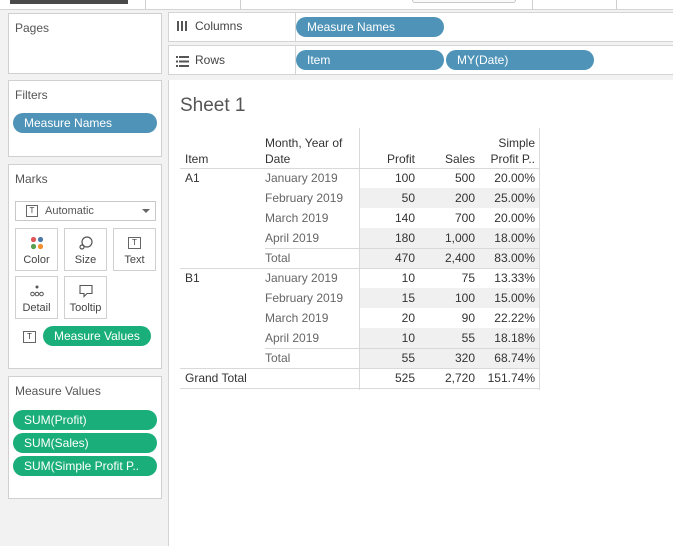  Describe the element at coordinates (447, 338) in the screenshot. I see `table-cell-sales: 55` at that location.